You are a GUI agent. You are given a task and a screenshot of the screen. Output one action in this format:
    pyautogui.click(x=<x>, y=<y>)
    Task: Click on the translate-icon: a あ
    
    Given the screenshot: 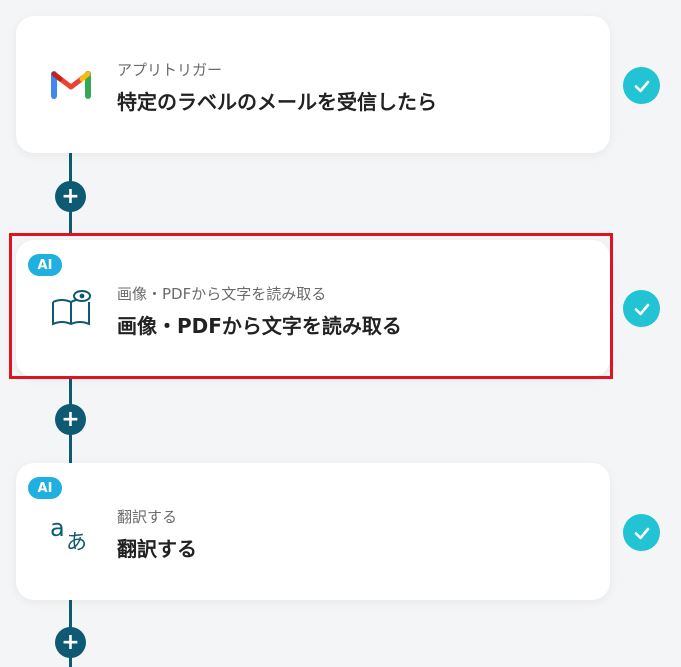 What is the action you would take?
    pyautogui.click(x=71, y=531)
    